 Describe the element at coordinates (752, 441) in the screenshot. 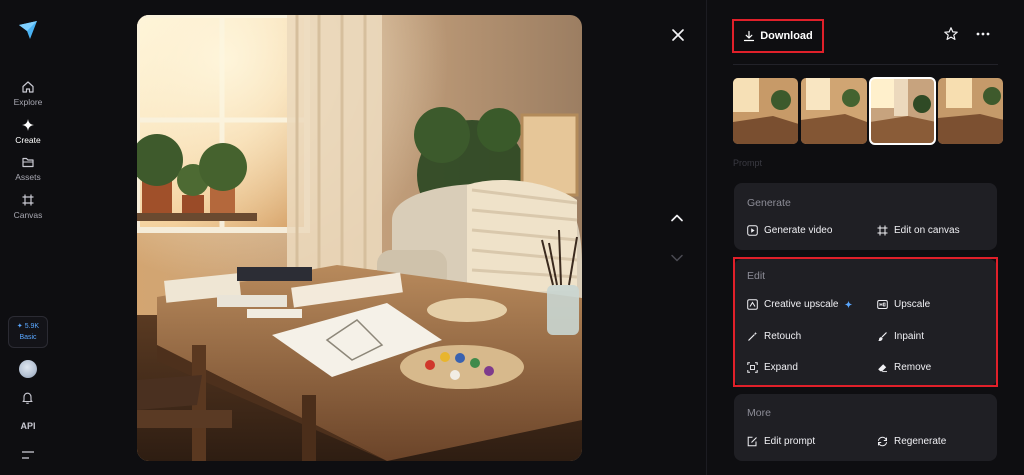

I see `edit-prompt-icon` at that location.